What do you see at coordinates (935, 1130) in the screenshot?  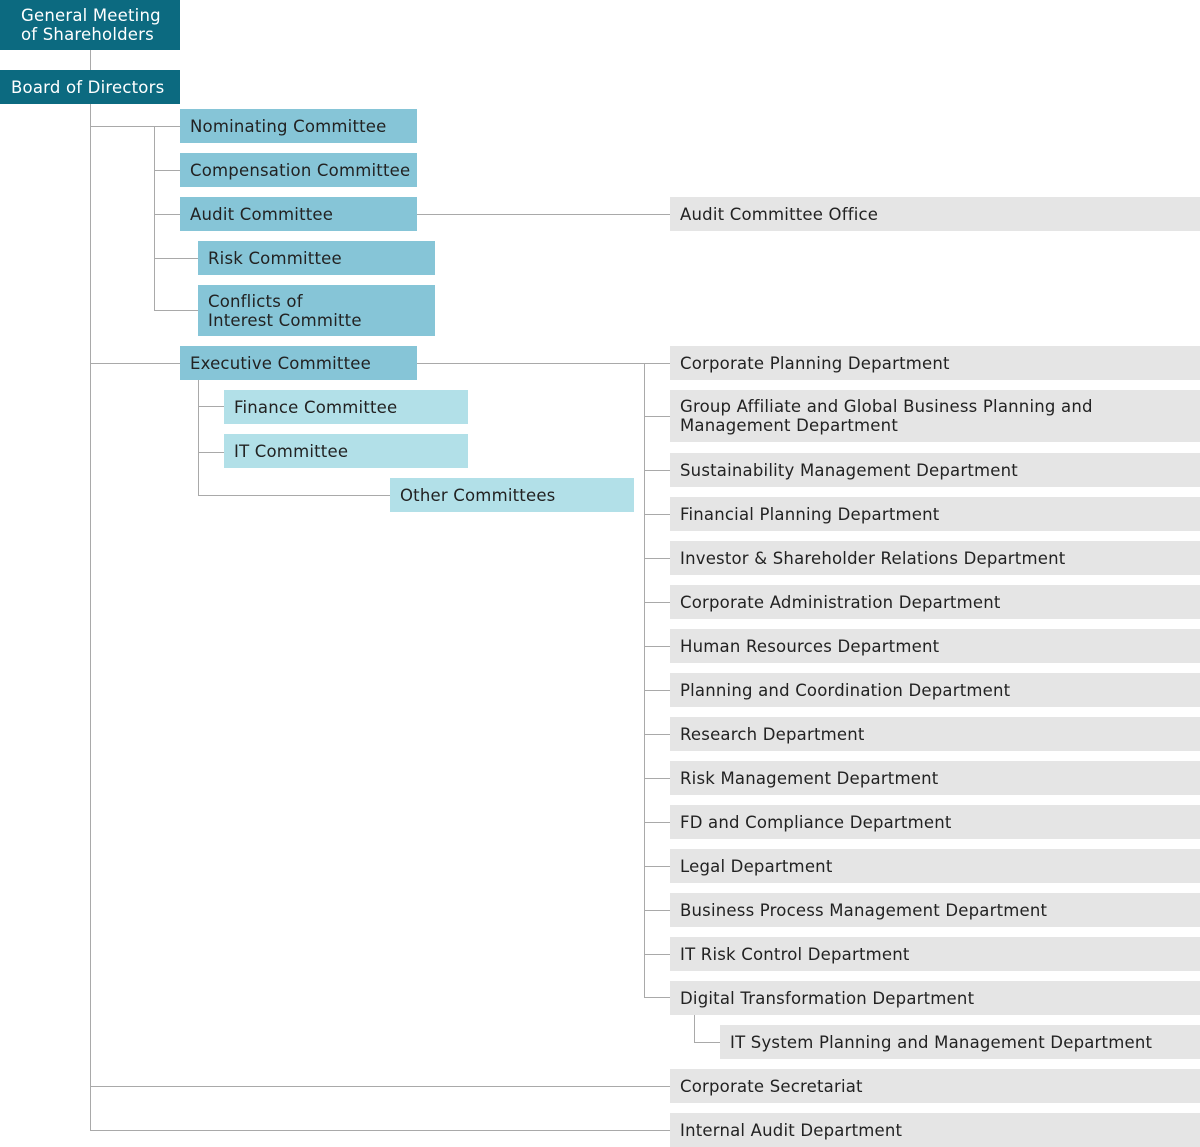 I see `node-internal-audit: Internal Audit Department` at bounding box center [935, 1130].